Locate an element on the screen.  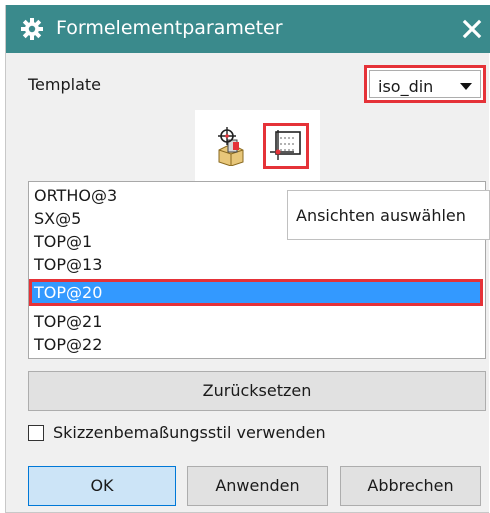
select-views-icon is located at coordinates (285, 145).